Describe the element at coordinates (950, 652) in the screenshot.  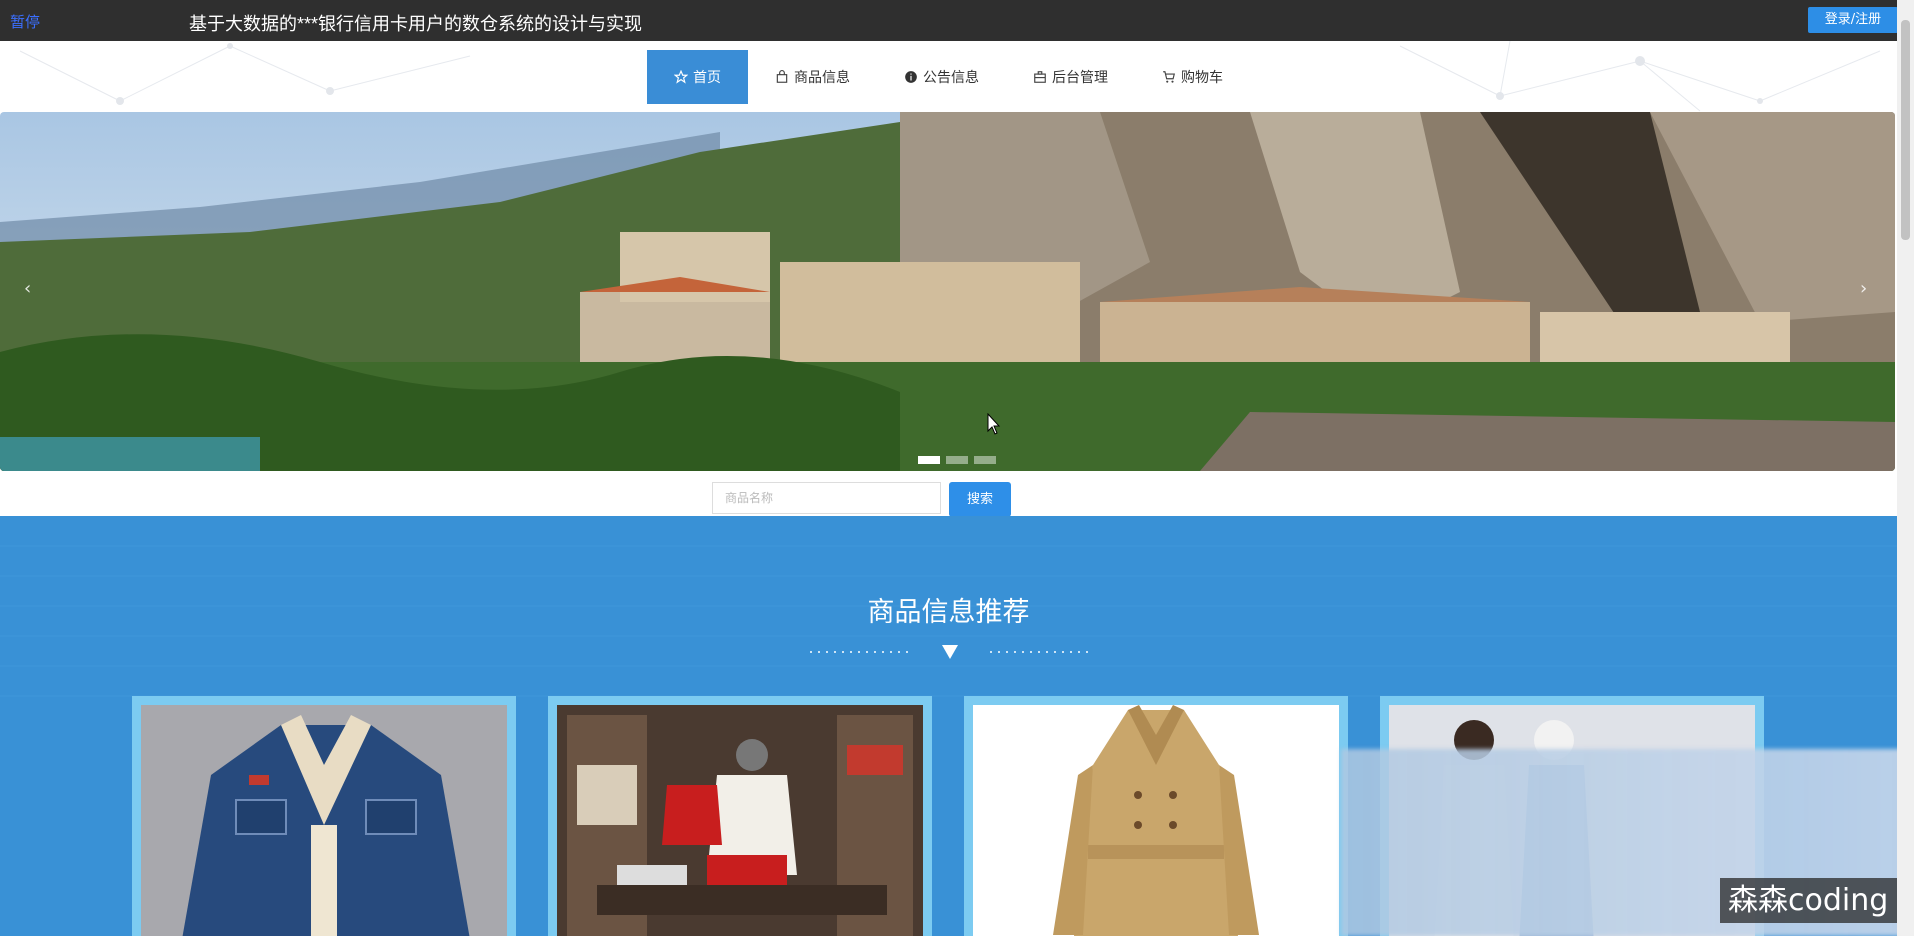
I see `title-divider-decoration` at that location.